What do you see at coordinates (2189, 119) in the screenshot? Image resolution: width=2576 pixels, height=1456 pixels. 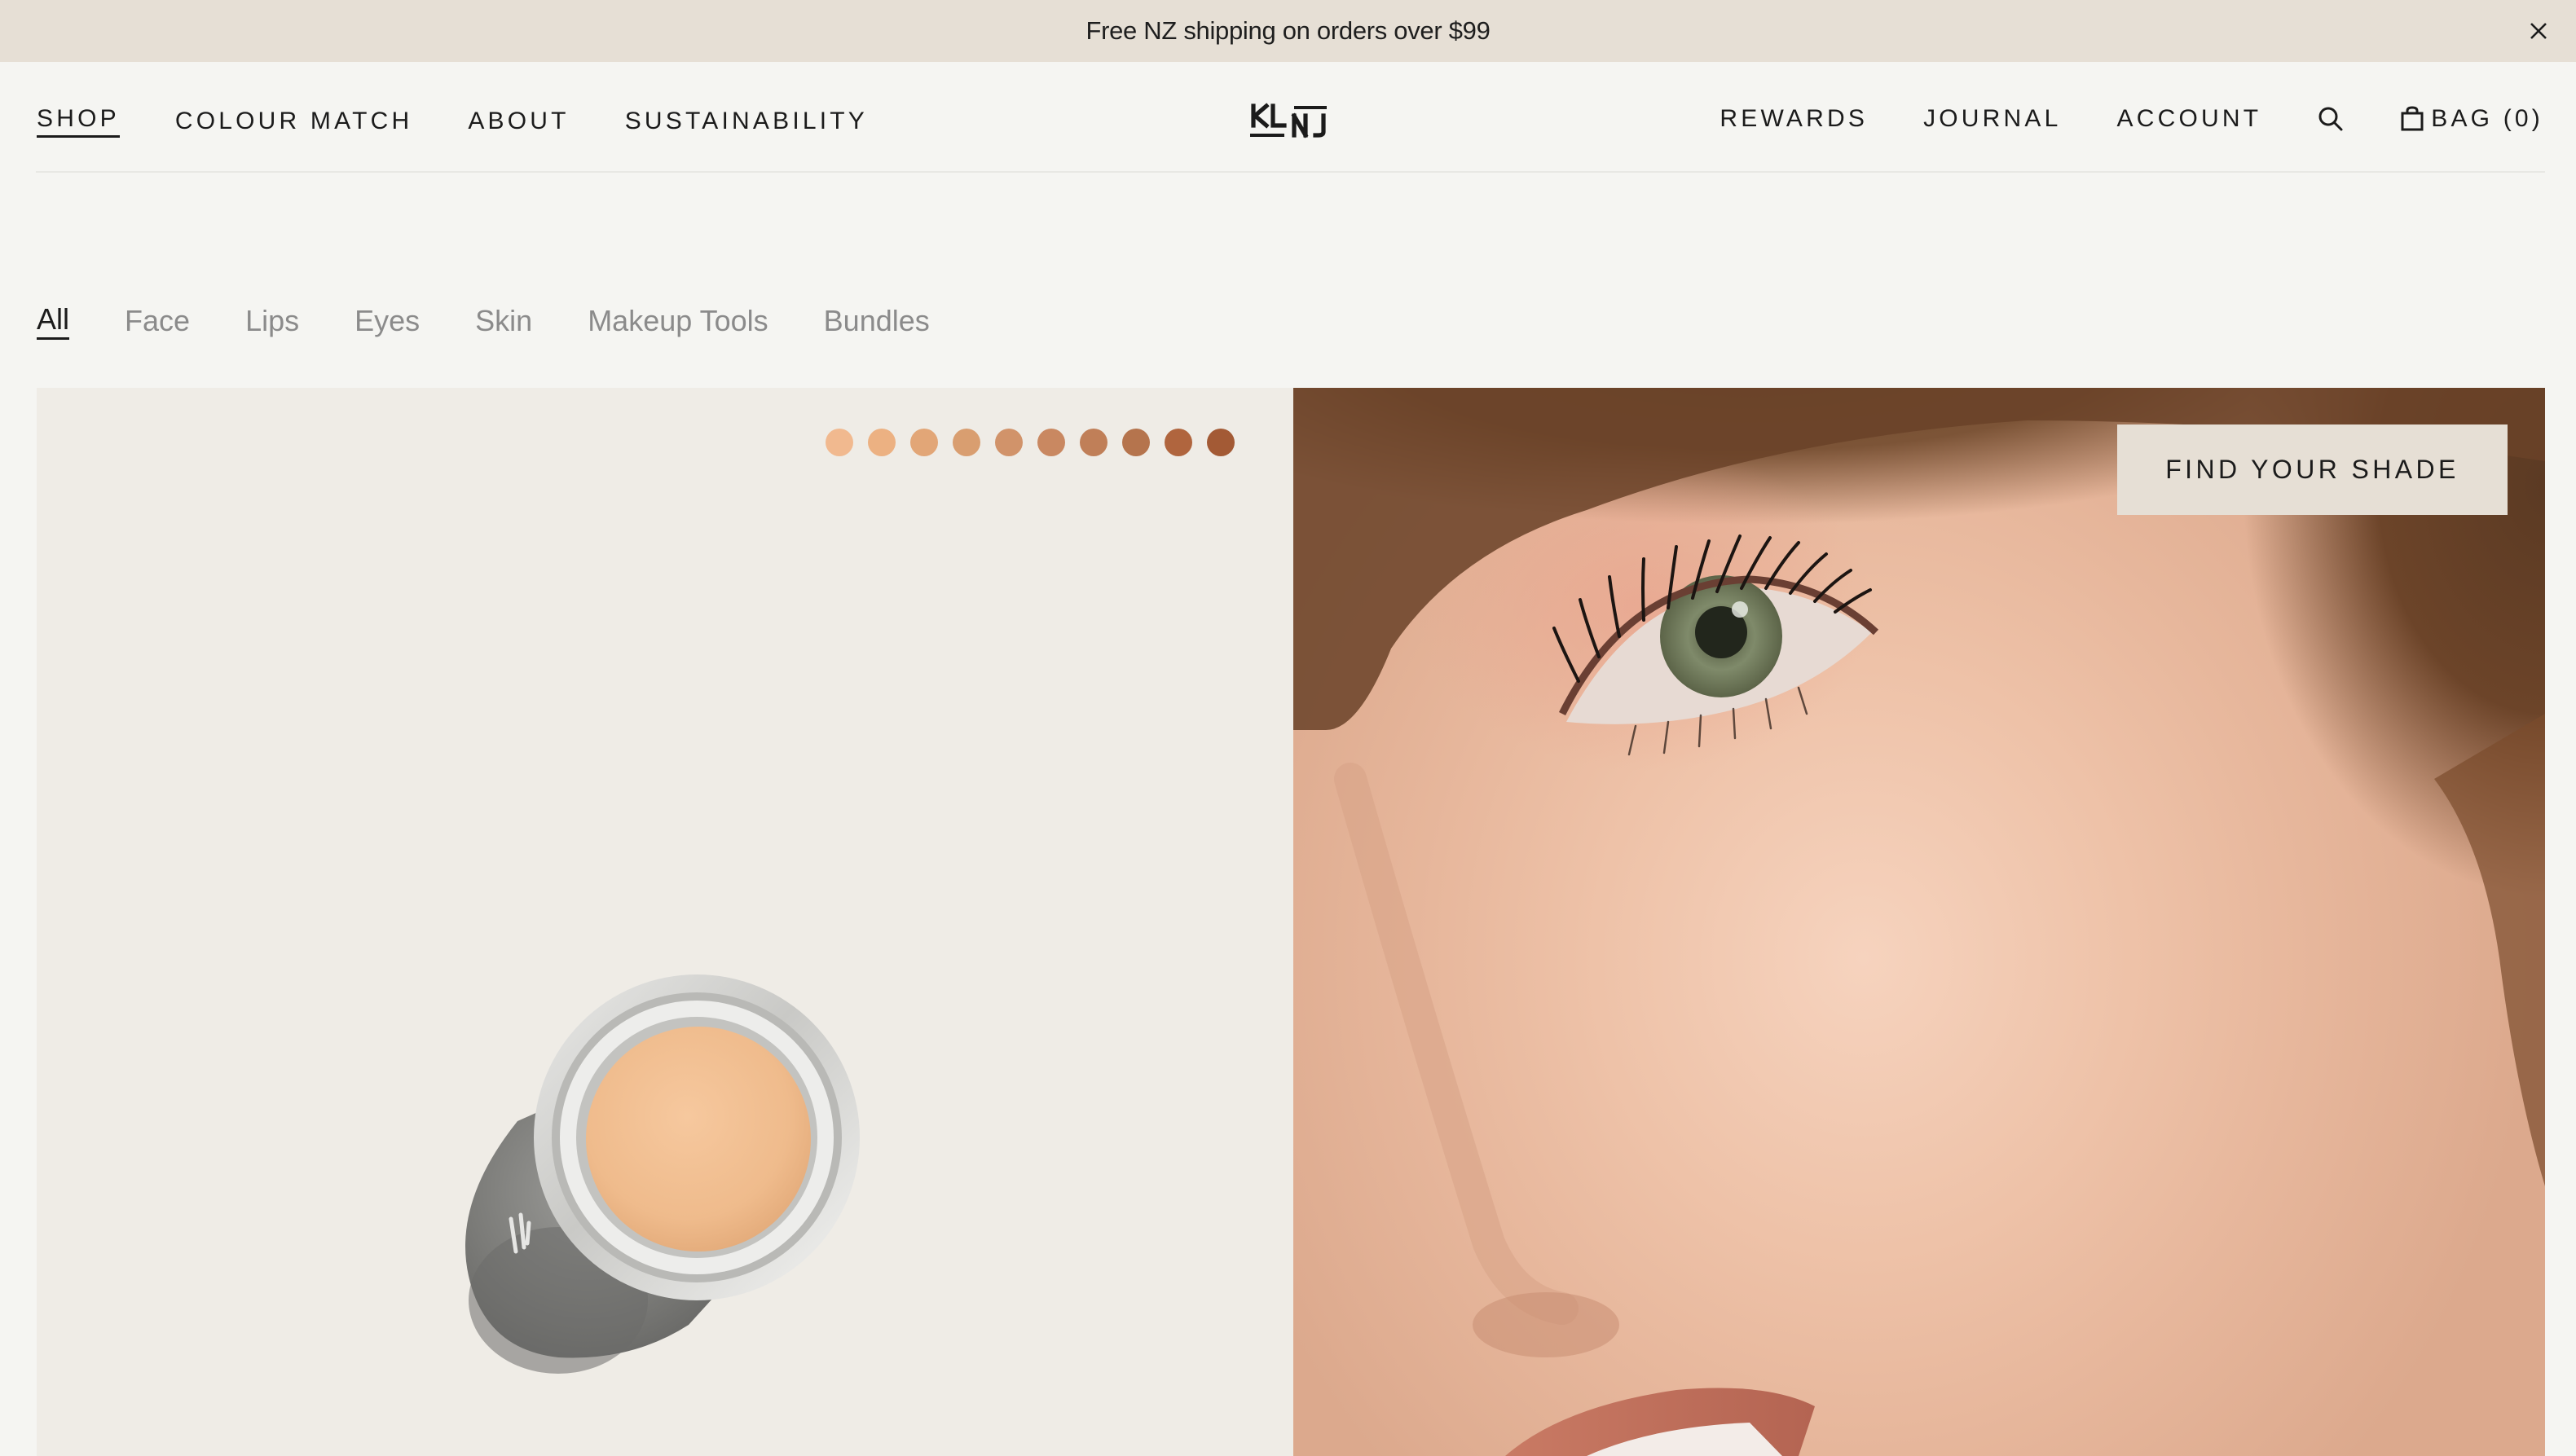 I see `nav-account: ACCOUNT` at bounding box center [2189, 119].